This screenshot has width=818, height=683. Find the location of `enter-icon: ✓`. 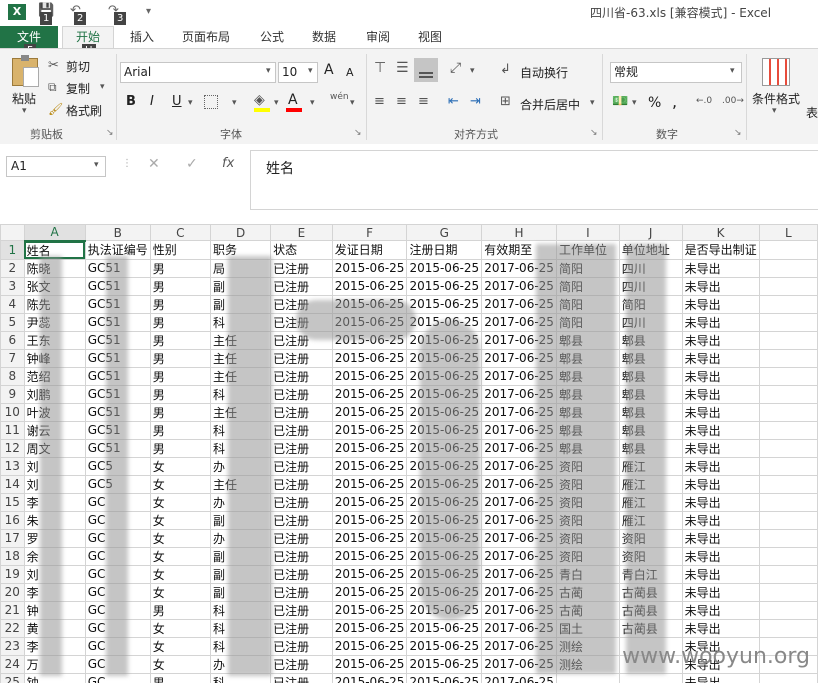

enter-icon: ✓ is located at coordinates (192, 164).